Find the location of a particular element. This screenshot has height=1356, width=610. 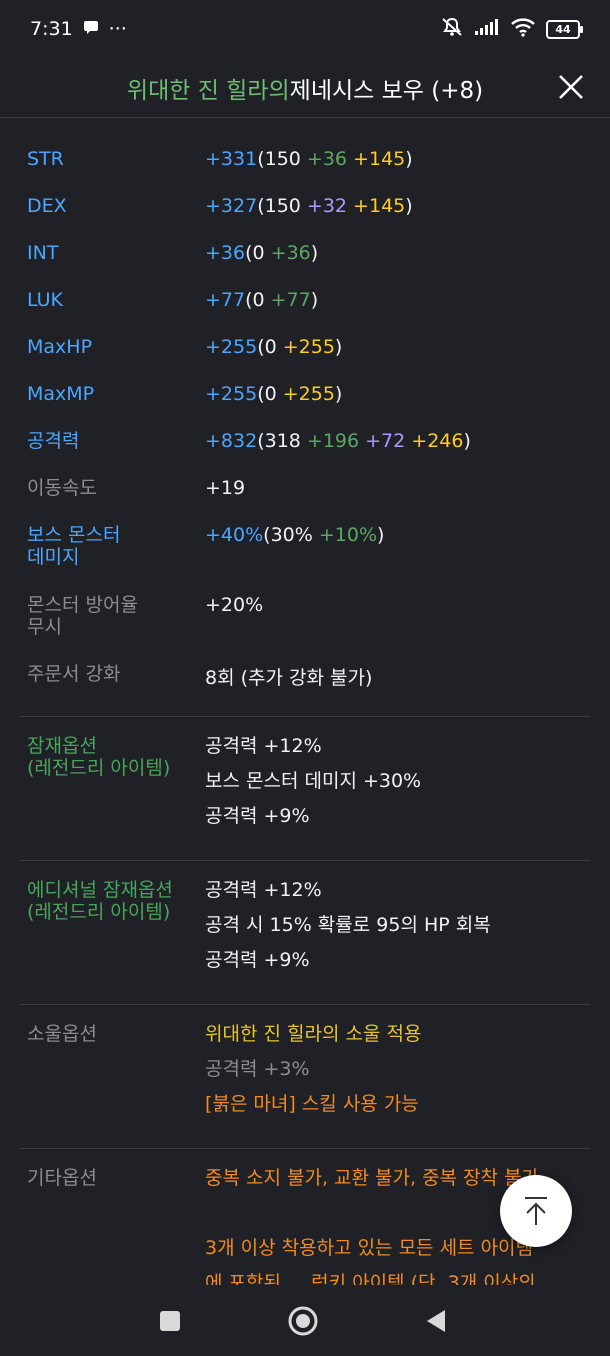

chat-bubble-icon is located at coordinates (91, 29).